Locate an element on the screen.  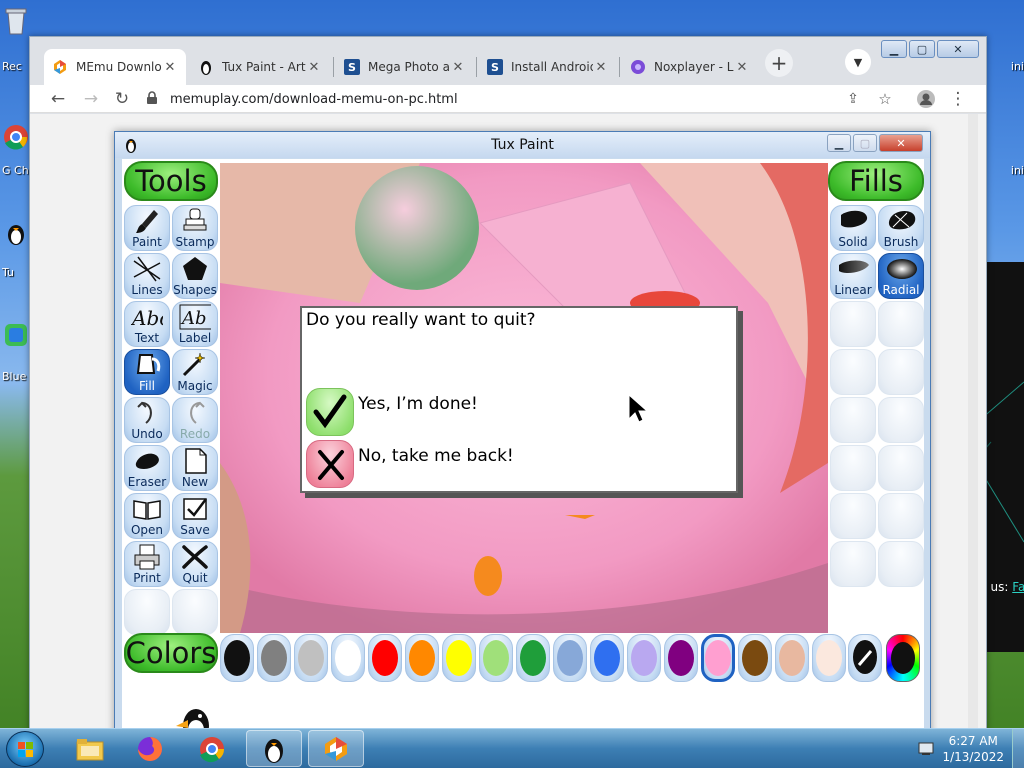
tray-network-icon is located at coordinates (927, 748).